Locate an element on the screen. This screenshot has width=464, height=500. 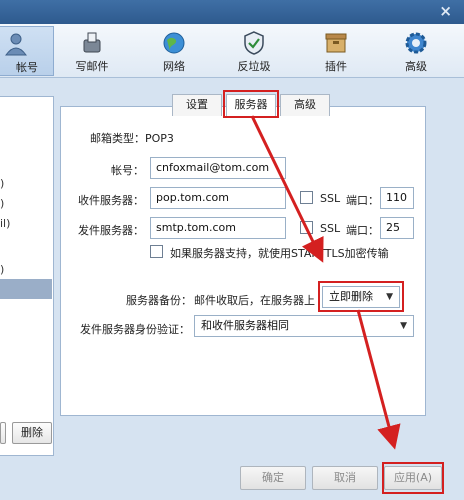
incoming-ssl-label: SSL is located at coordinates (330, 198).